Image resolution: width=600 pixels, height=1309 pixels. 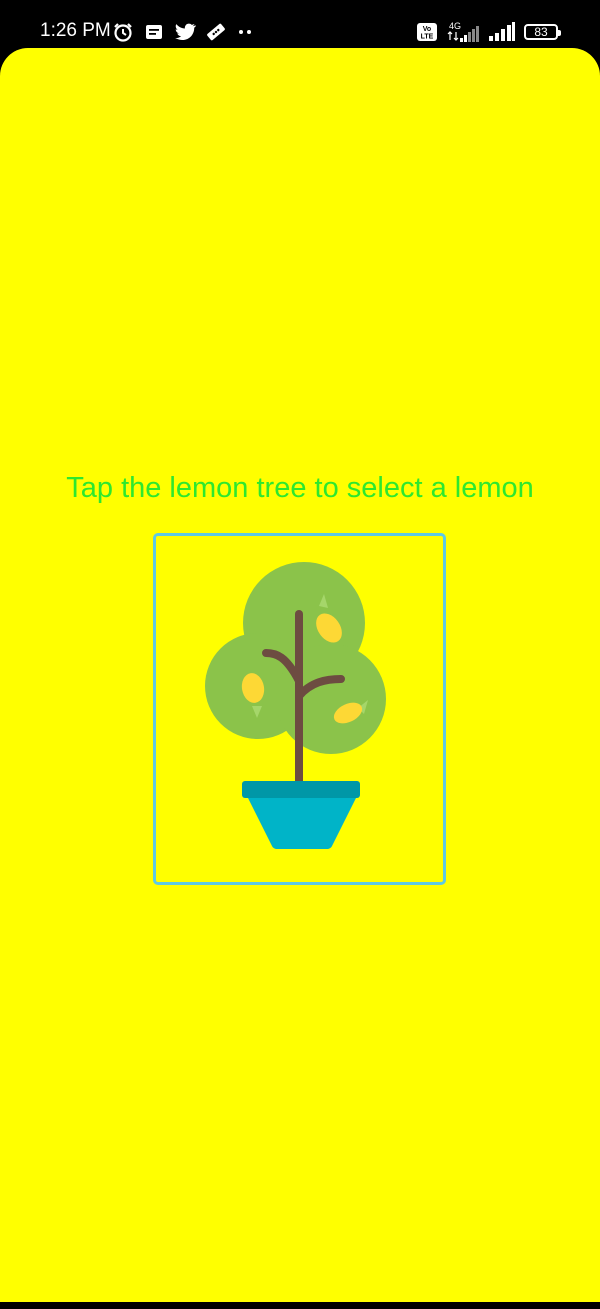 What do you see at coordinates (463, 32) in the screenshot?
I see `signal-4g-icon: 4G` at bounding box center [463, 32].